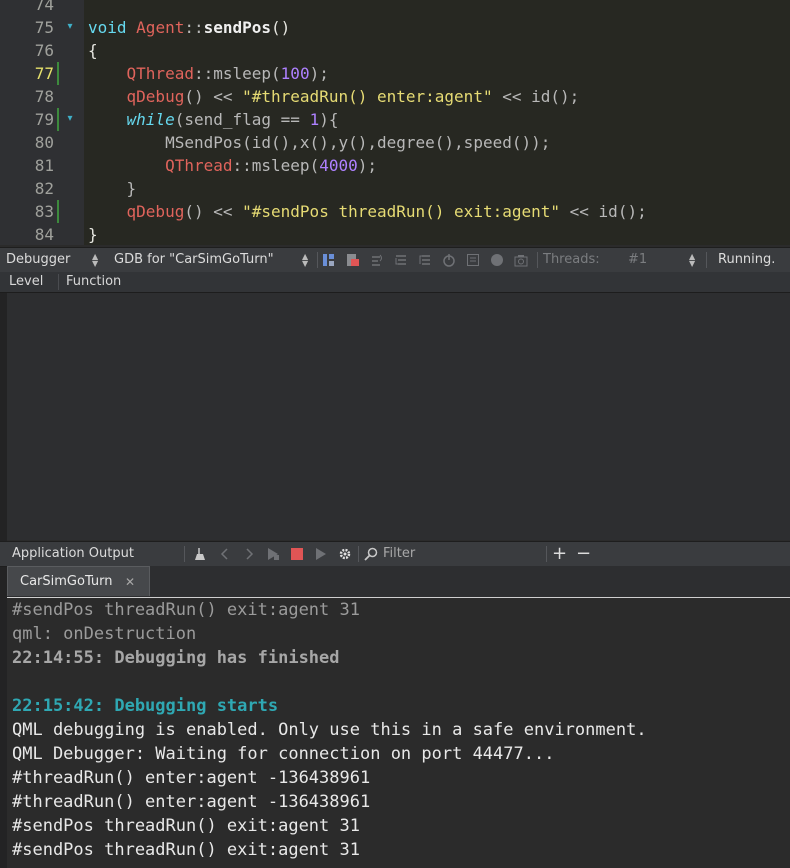  Describe the element at coordinates (371, 554) in the screenshot. I see `search-icon` at that location.